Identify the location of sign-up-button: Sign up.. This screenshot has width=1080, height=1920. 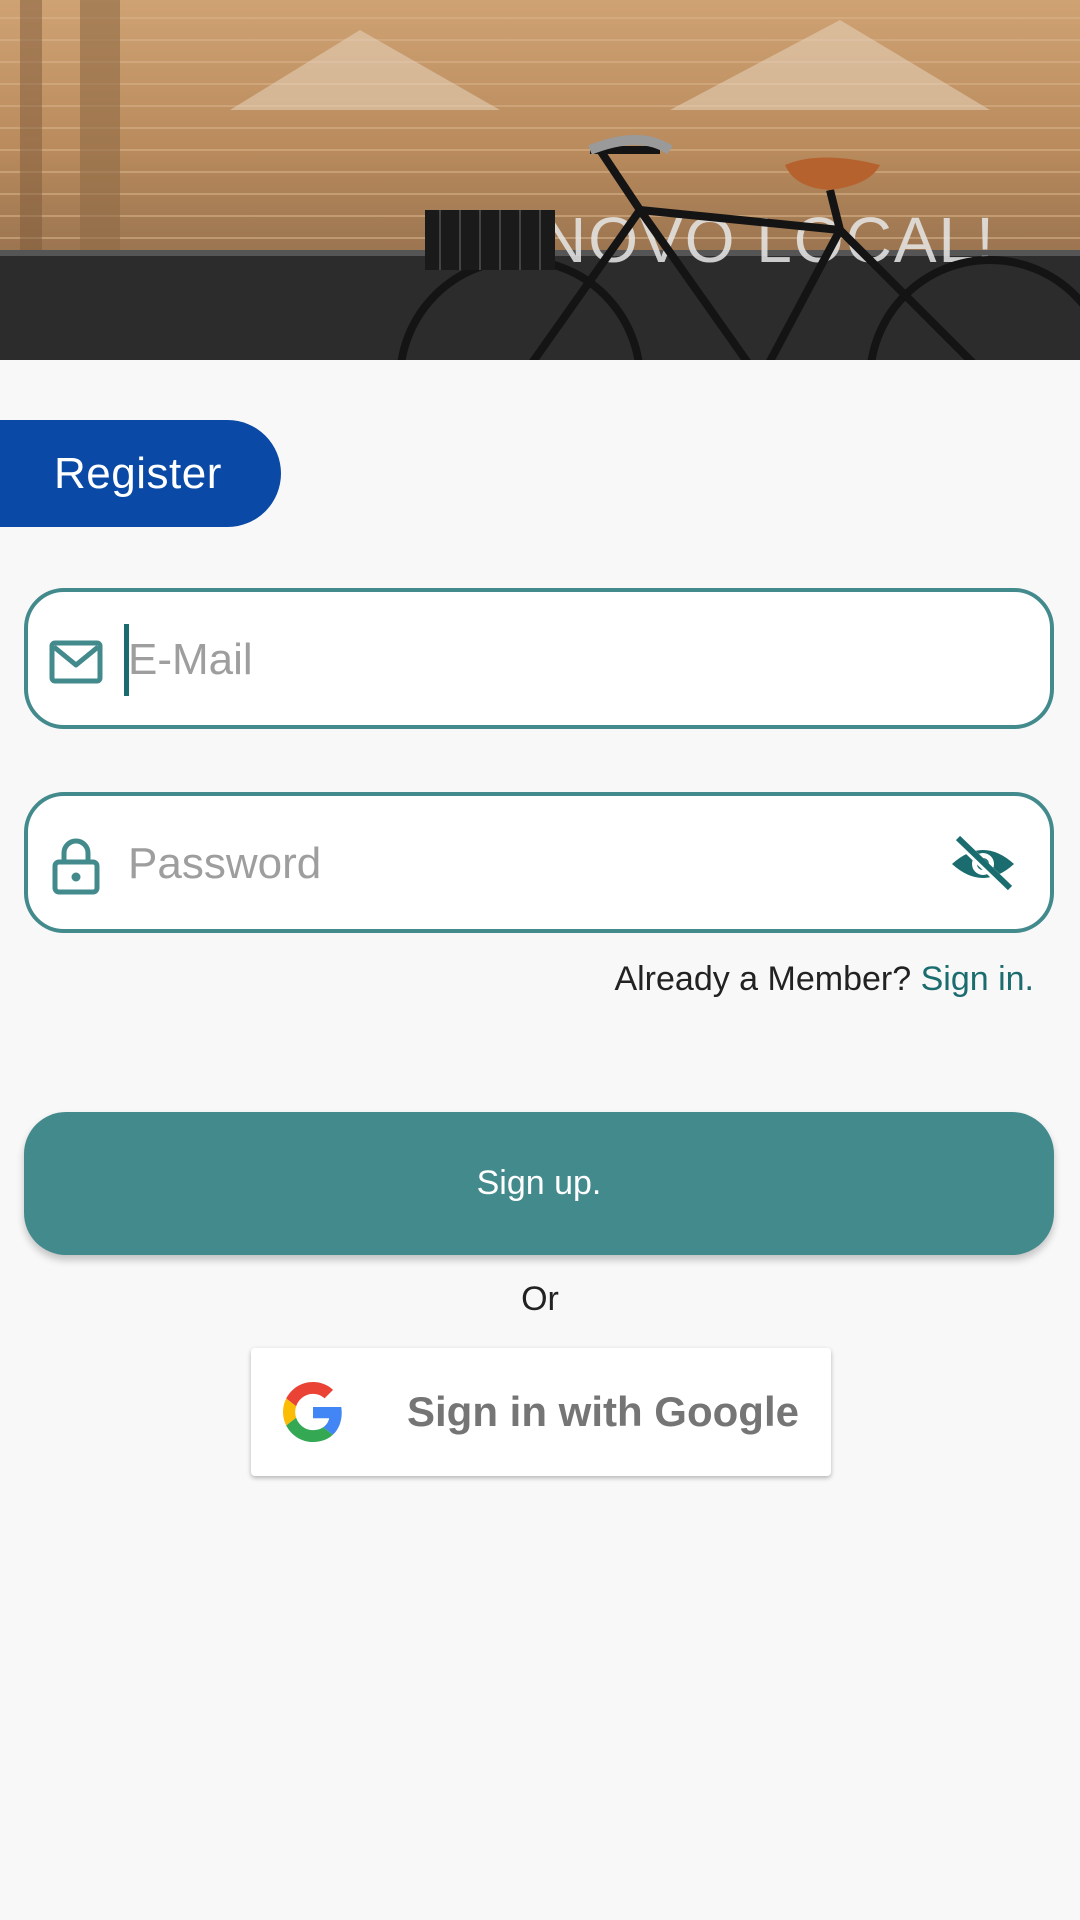
(539, 1183).